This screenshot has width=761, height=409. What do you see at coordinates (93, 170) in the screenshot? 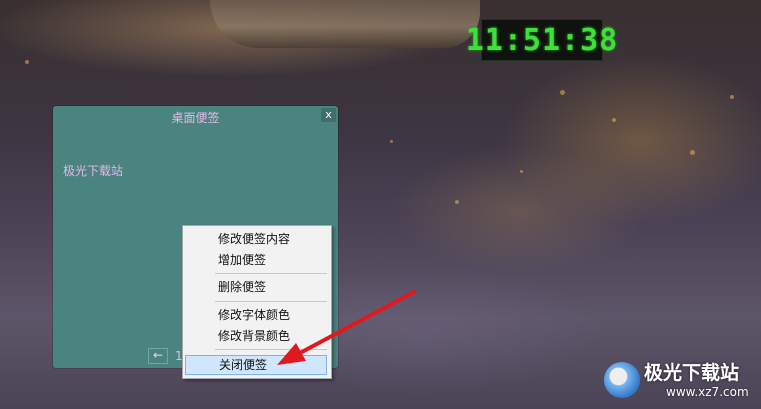
I see `note-content: 极光下载站` at bounding box center [93, 170].